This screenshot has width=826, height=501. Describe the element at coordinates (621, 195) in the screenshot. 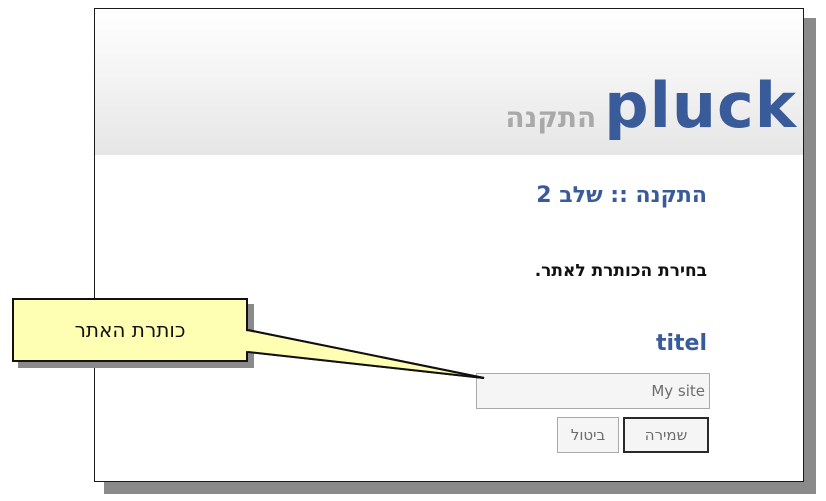

I see `page-title: התקנה :: שלב 2` at that location.